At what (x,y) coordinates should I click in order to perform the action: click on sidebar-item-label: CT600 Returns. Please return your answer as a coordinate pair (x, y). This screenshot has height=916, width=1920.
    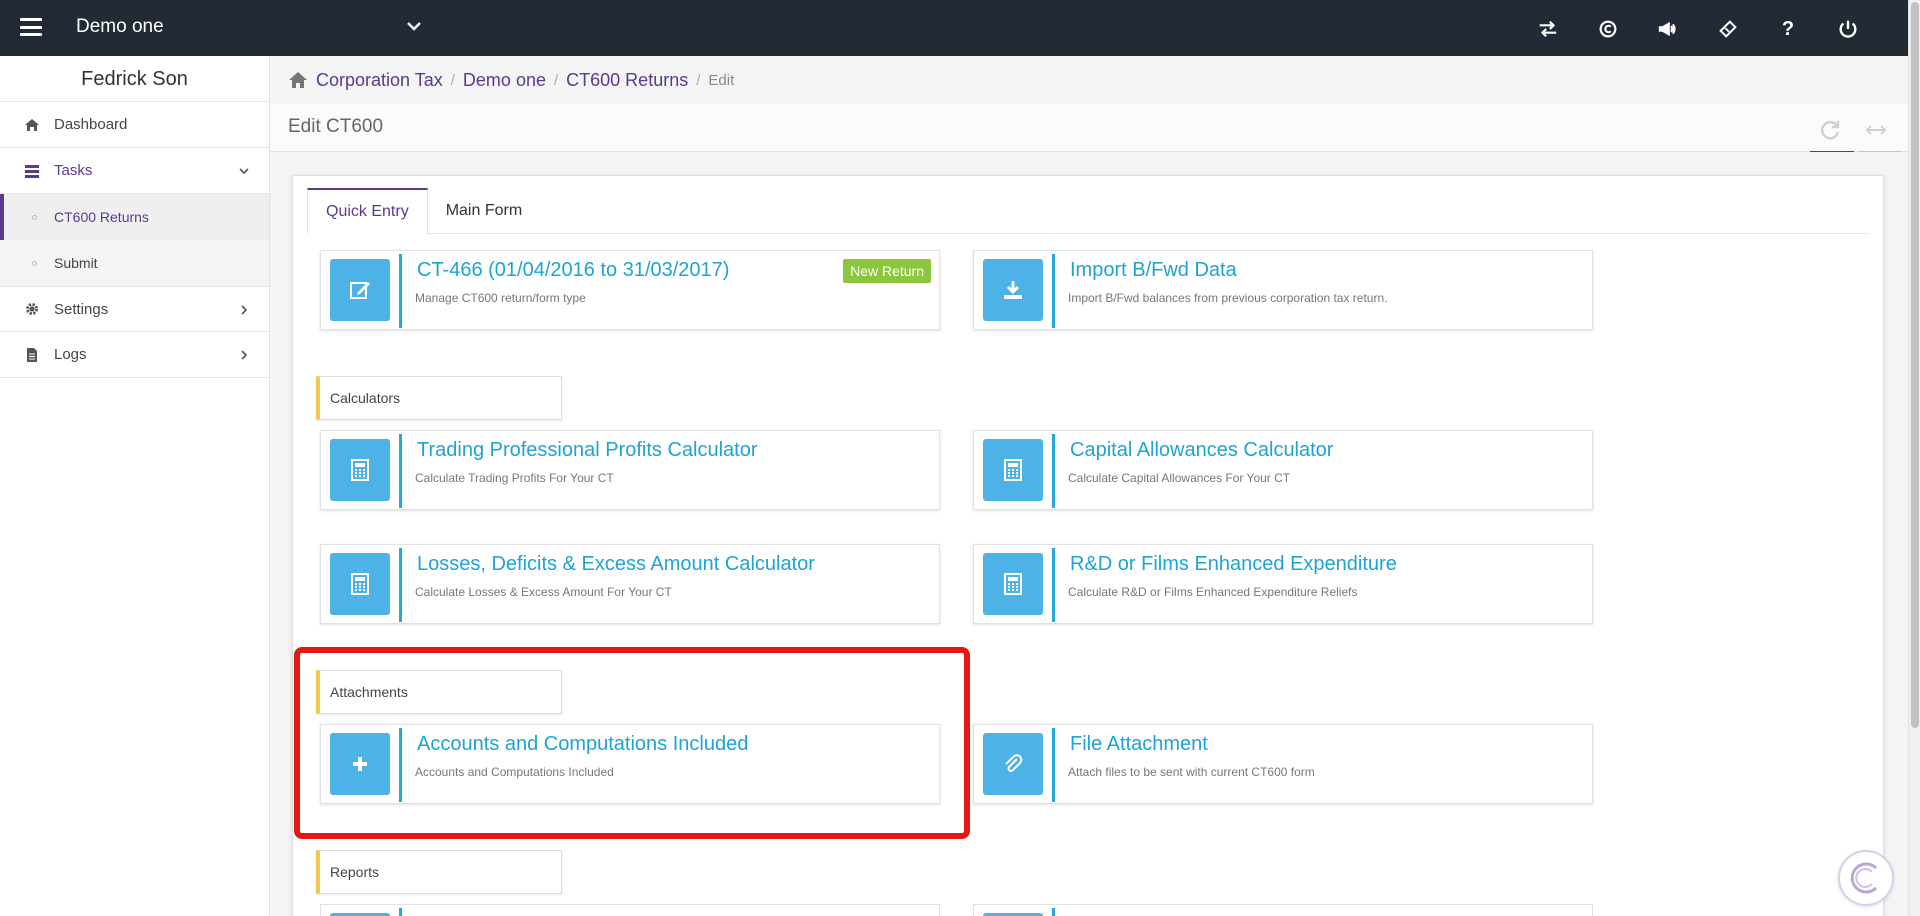
    Looking at the image, I should click on (101, 217).